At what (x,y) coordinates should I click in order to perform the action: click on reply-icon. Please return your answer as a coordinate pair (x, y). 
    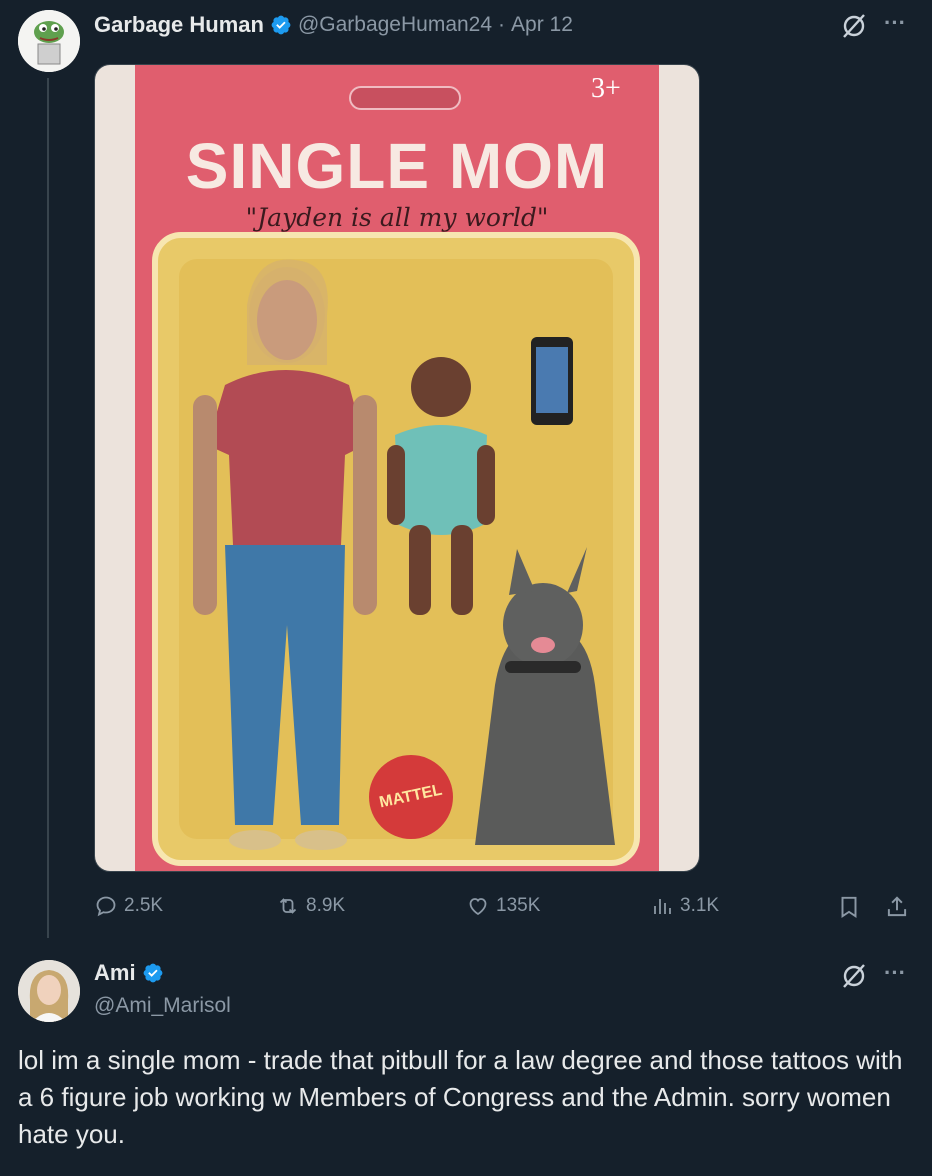
    Looking at the image, I should click on (106, 906).